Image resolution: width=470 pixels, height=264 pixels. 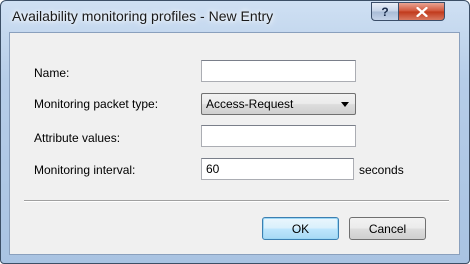 I want to click on cancel-button: Cancel, so click(x=387, y=228).